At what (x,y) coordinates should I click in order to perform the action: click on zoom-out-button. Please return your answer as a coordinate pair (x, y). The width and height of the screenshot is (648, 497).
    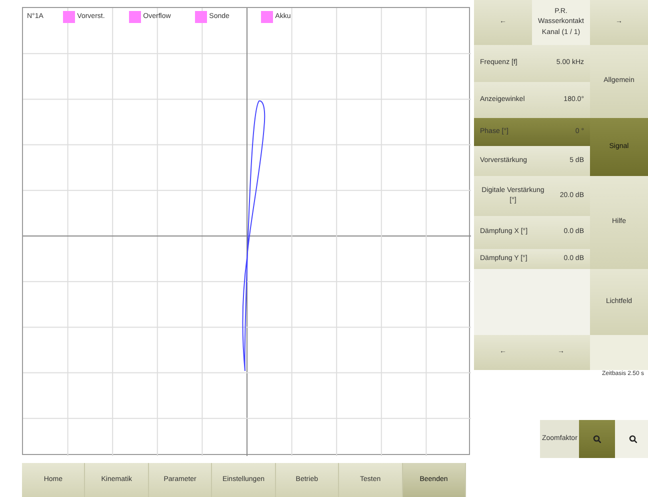
    Looking at the image, I should click on (631, 439).